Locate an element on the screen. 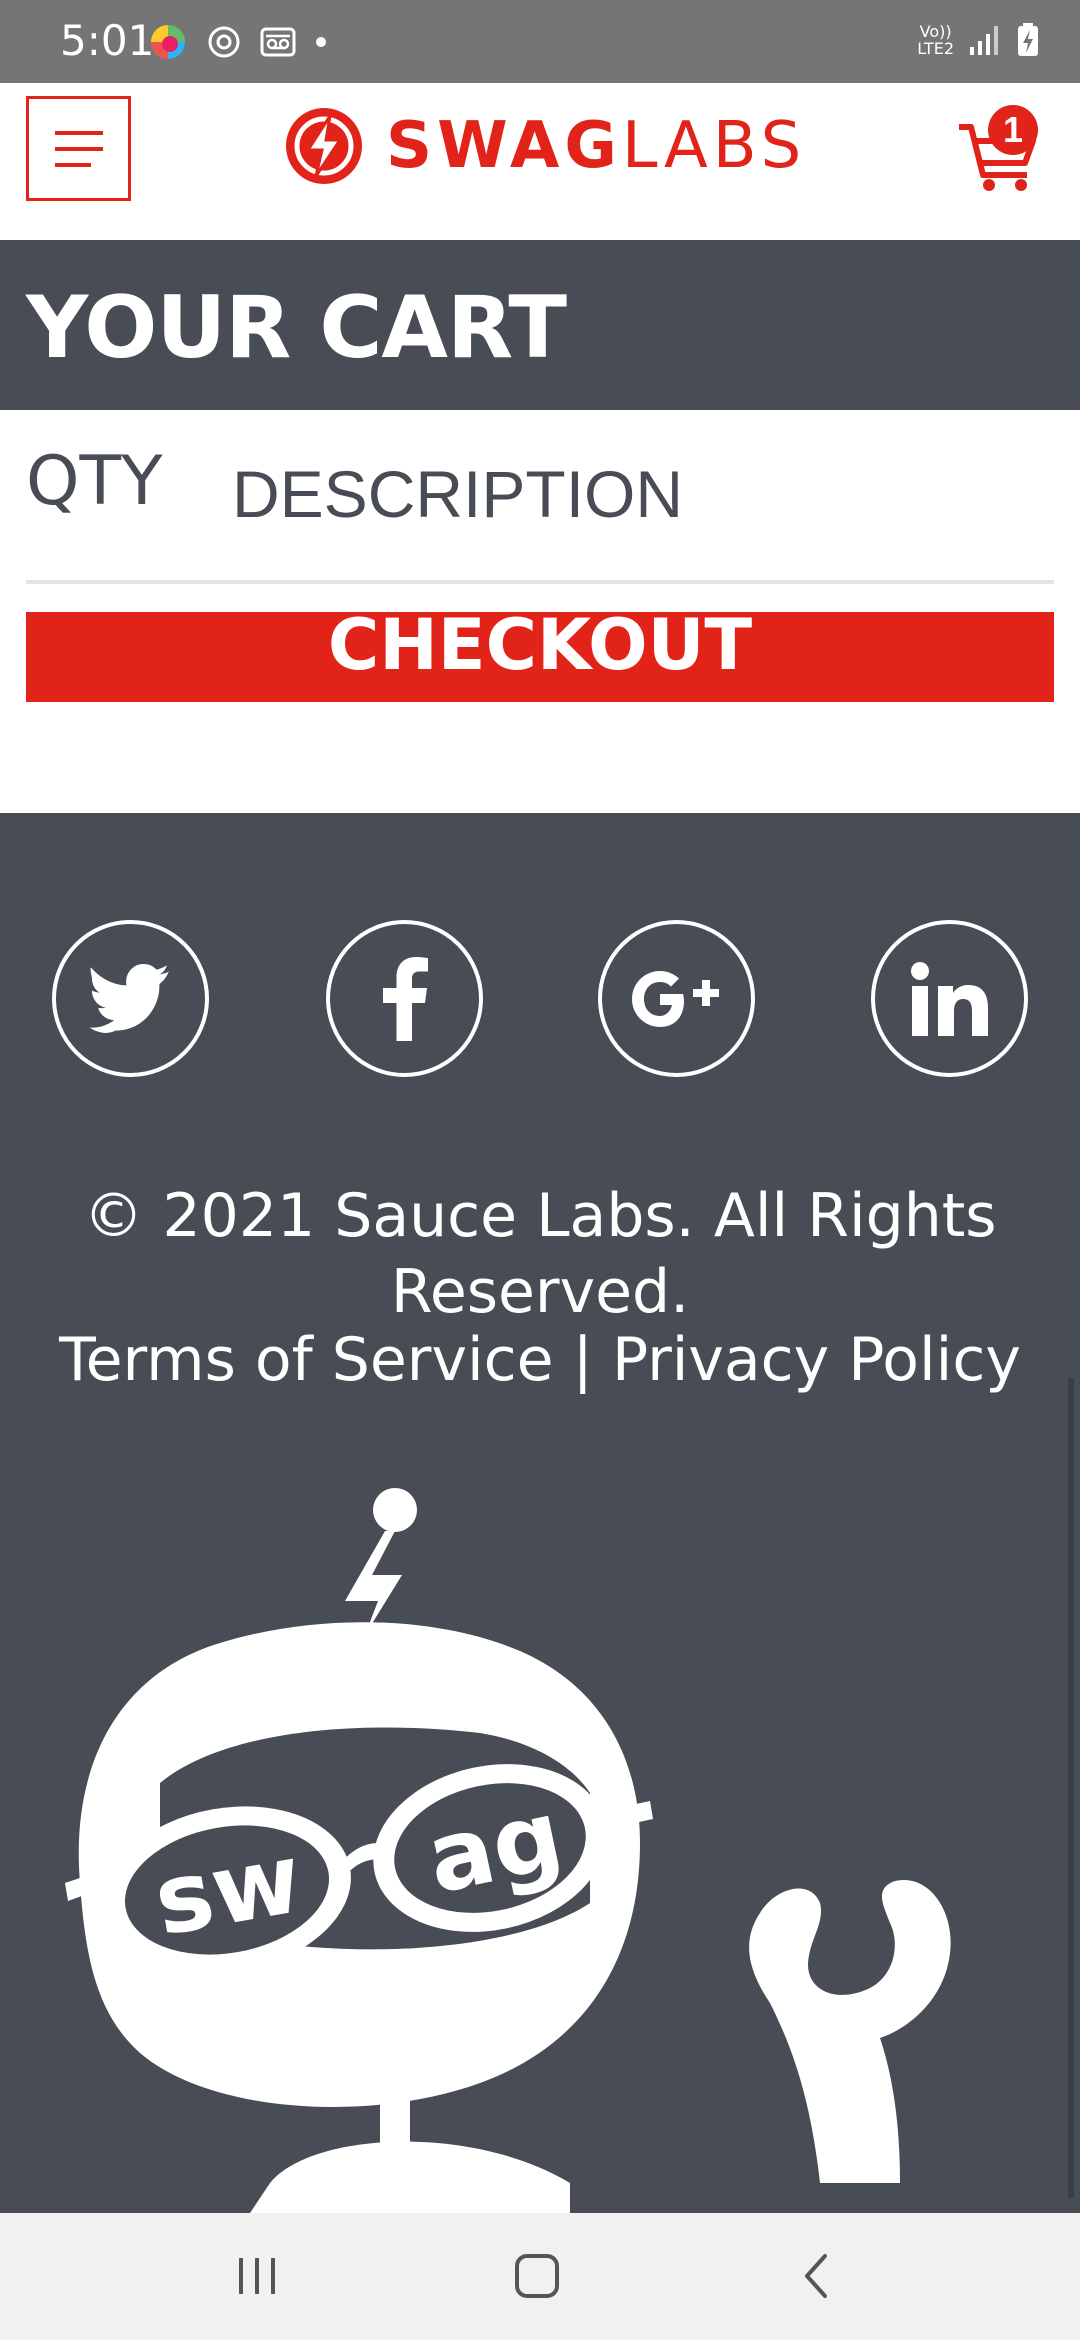 Image resolution: width=1080 pixels, height=2340 pixels. recent-apps-button is located at coordinates (257, 2276).